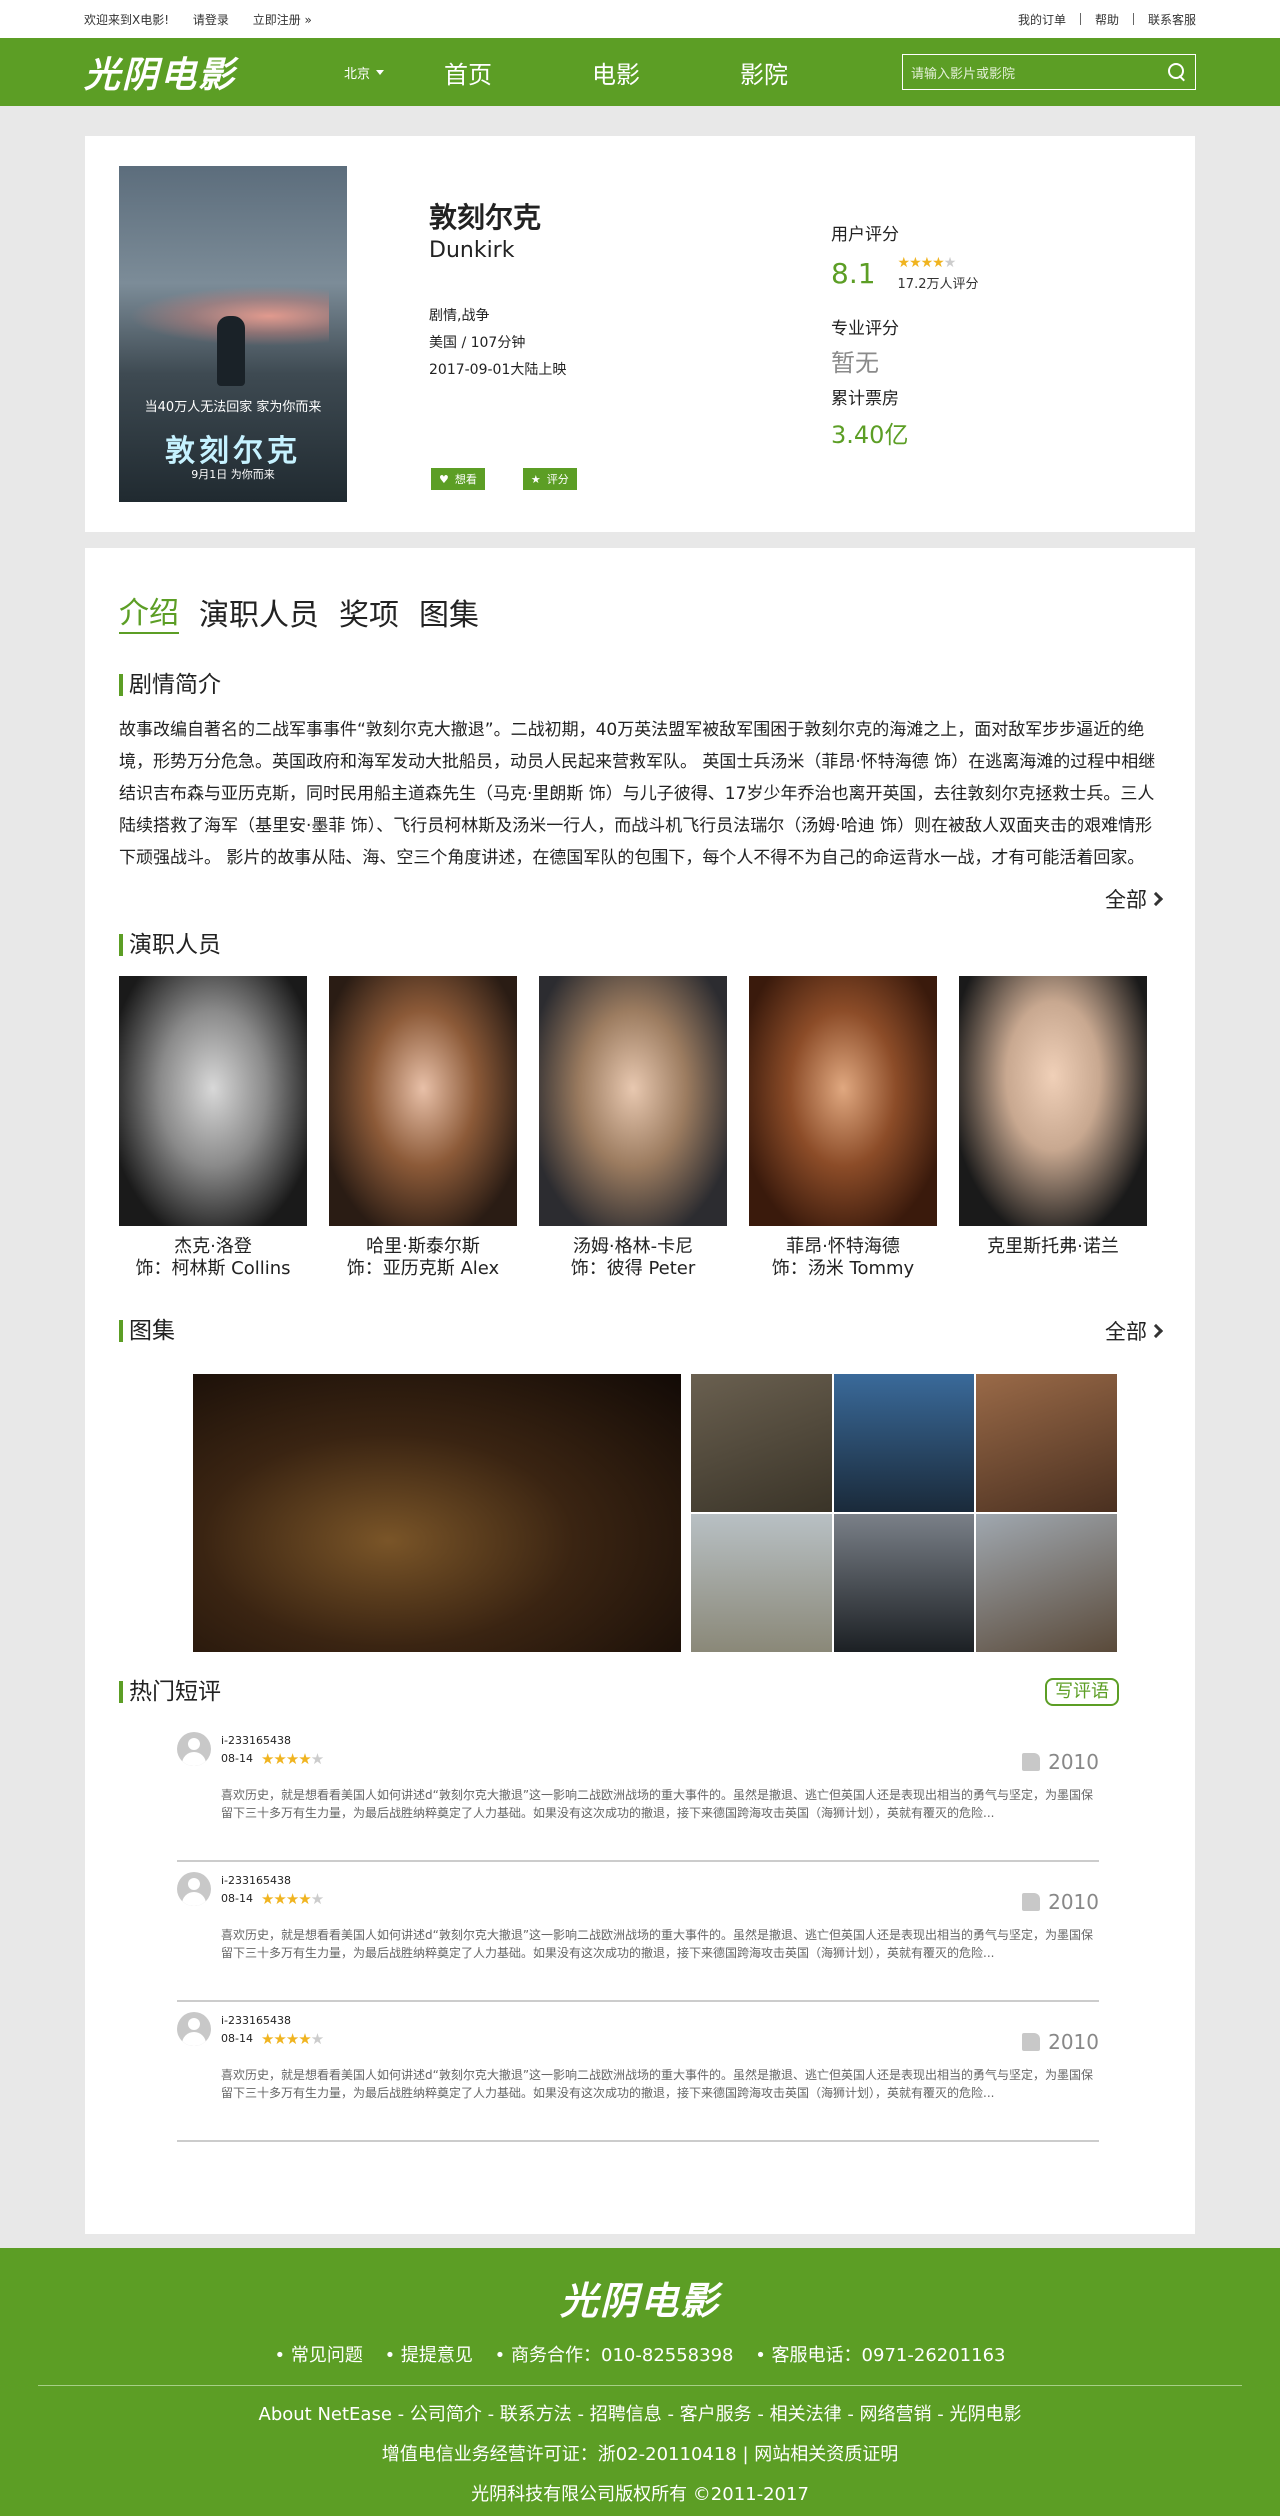 The height and width of the screenshot is (2516, 1280). I want to click on top-bar-left: 欢迎来到X电影! 请登录 立即注册 », so click(208, 19).